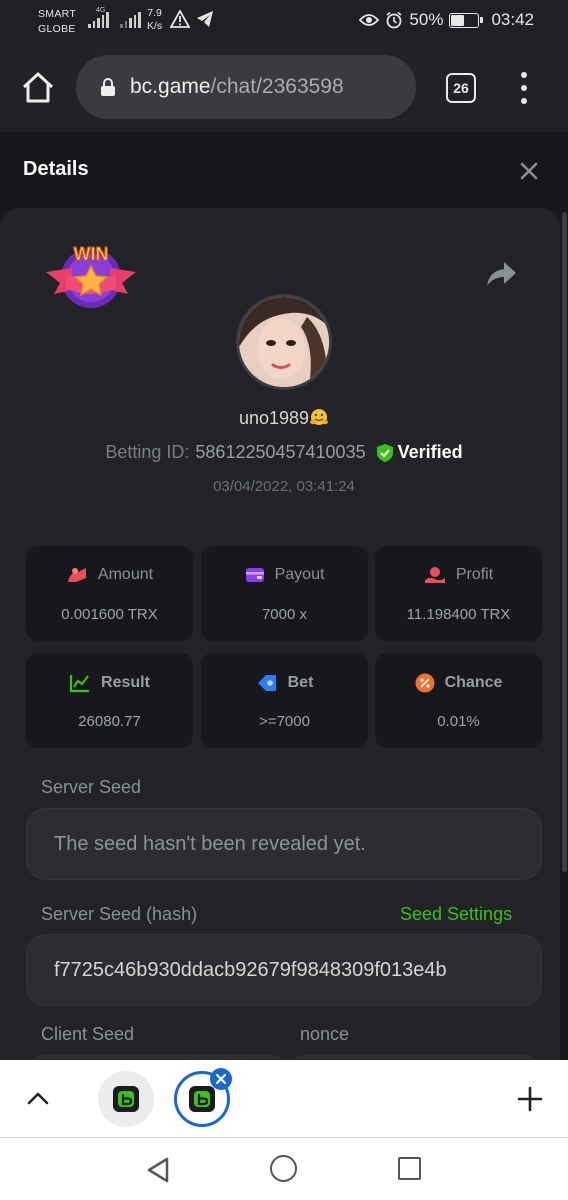  I want to click on server-seed-hash-field: f7725c46b930ddacb92679f9848309f013e4b, so click(284, 970).